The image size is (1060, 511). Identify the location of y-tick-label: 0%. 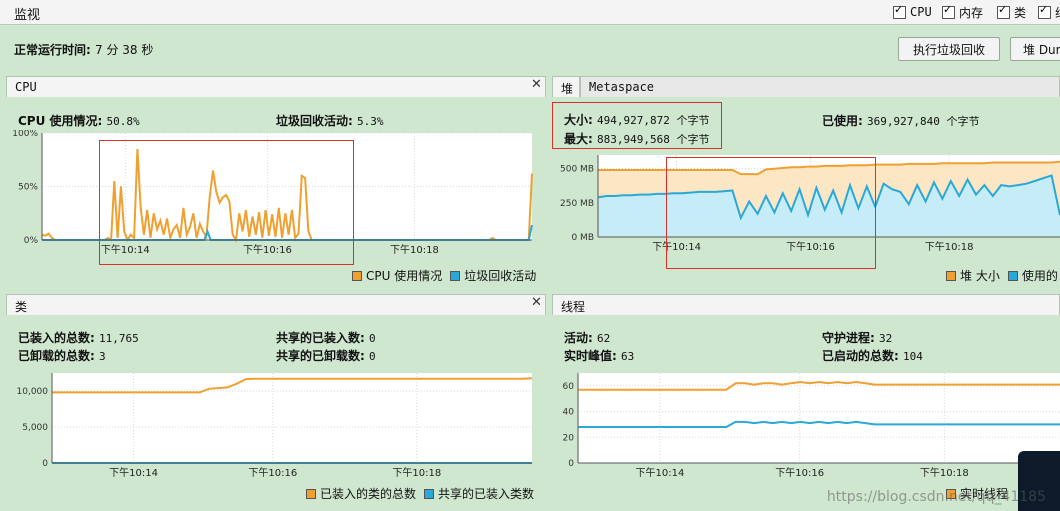
(31, 241).